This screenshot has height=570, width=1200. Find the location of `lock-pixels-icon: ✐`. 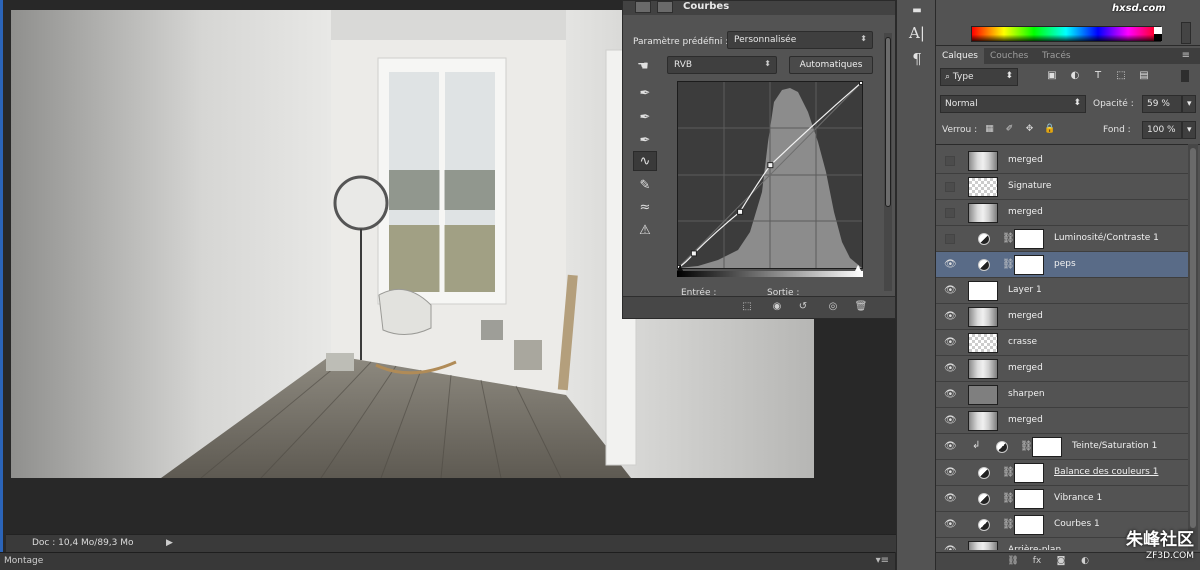

lock-pixels-icon: ✐ is located at coordinates (1009, 129).